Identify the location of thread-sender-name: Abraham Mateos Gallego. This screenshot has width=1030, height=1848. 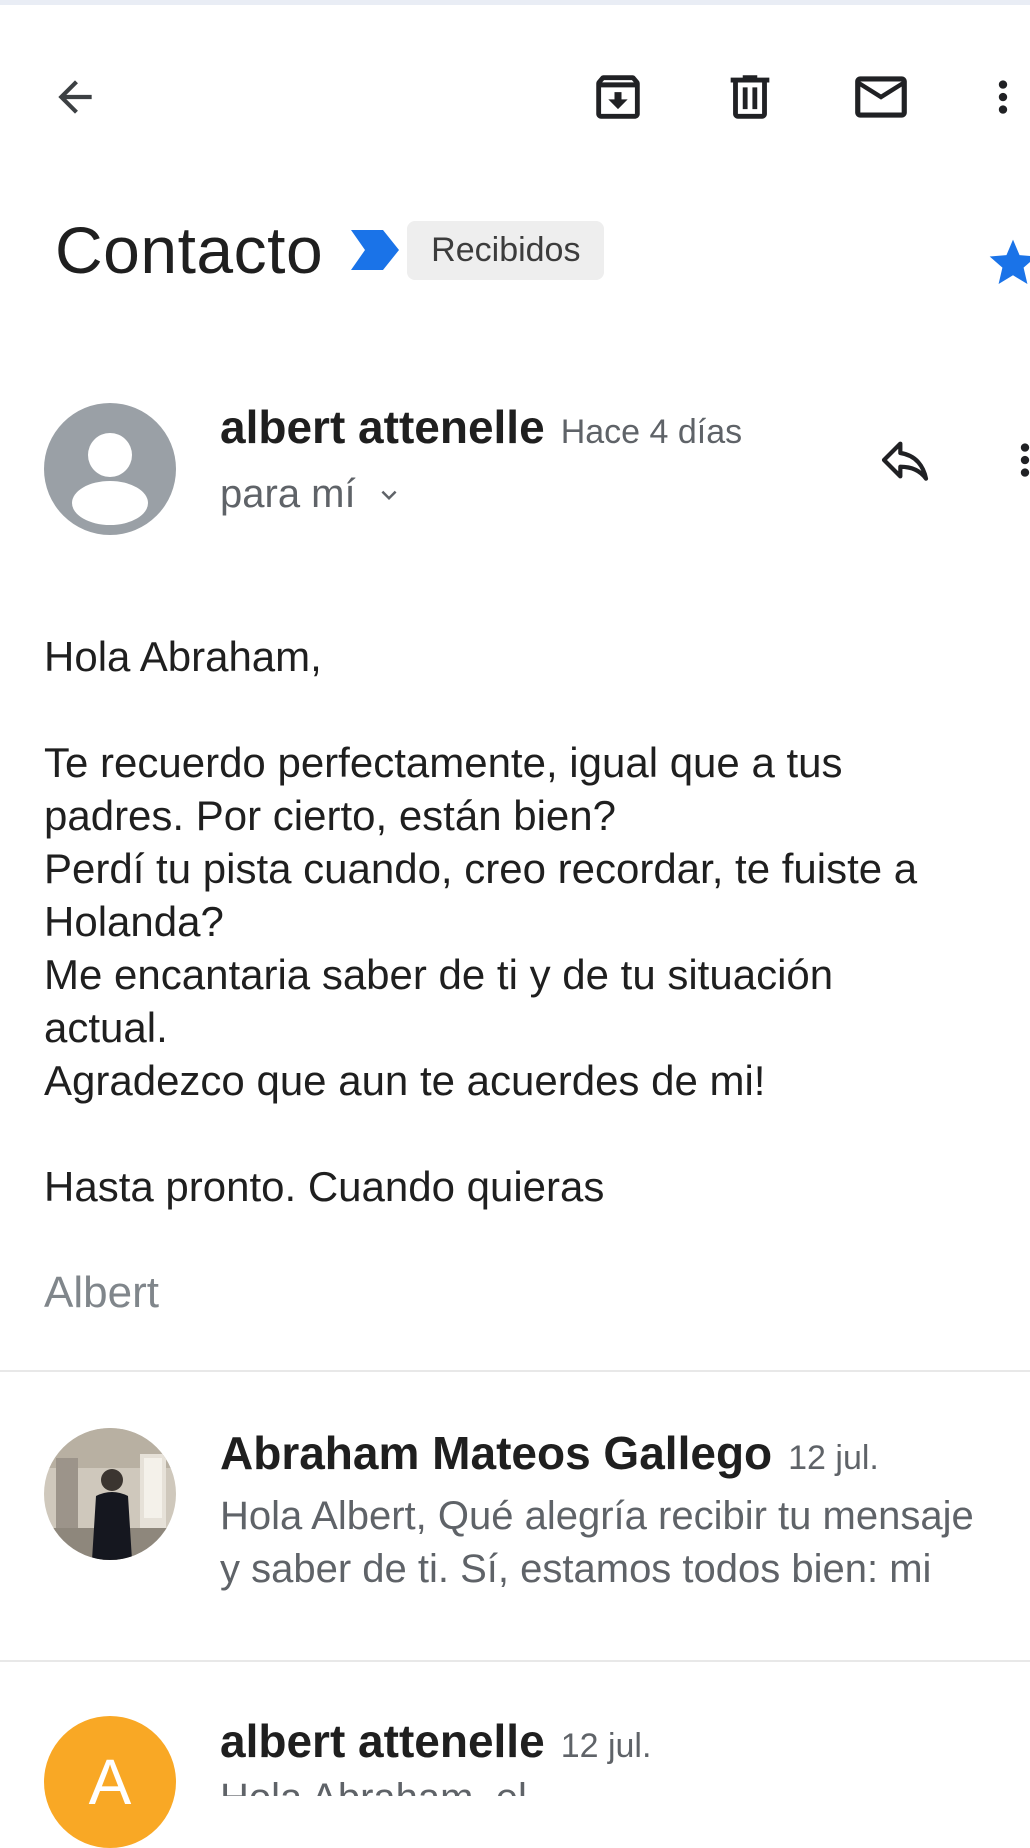
(496, 1453).